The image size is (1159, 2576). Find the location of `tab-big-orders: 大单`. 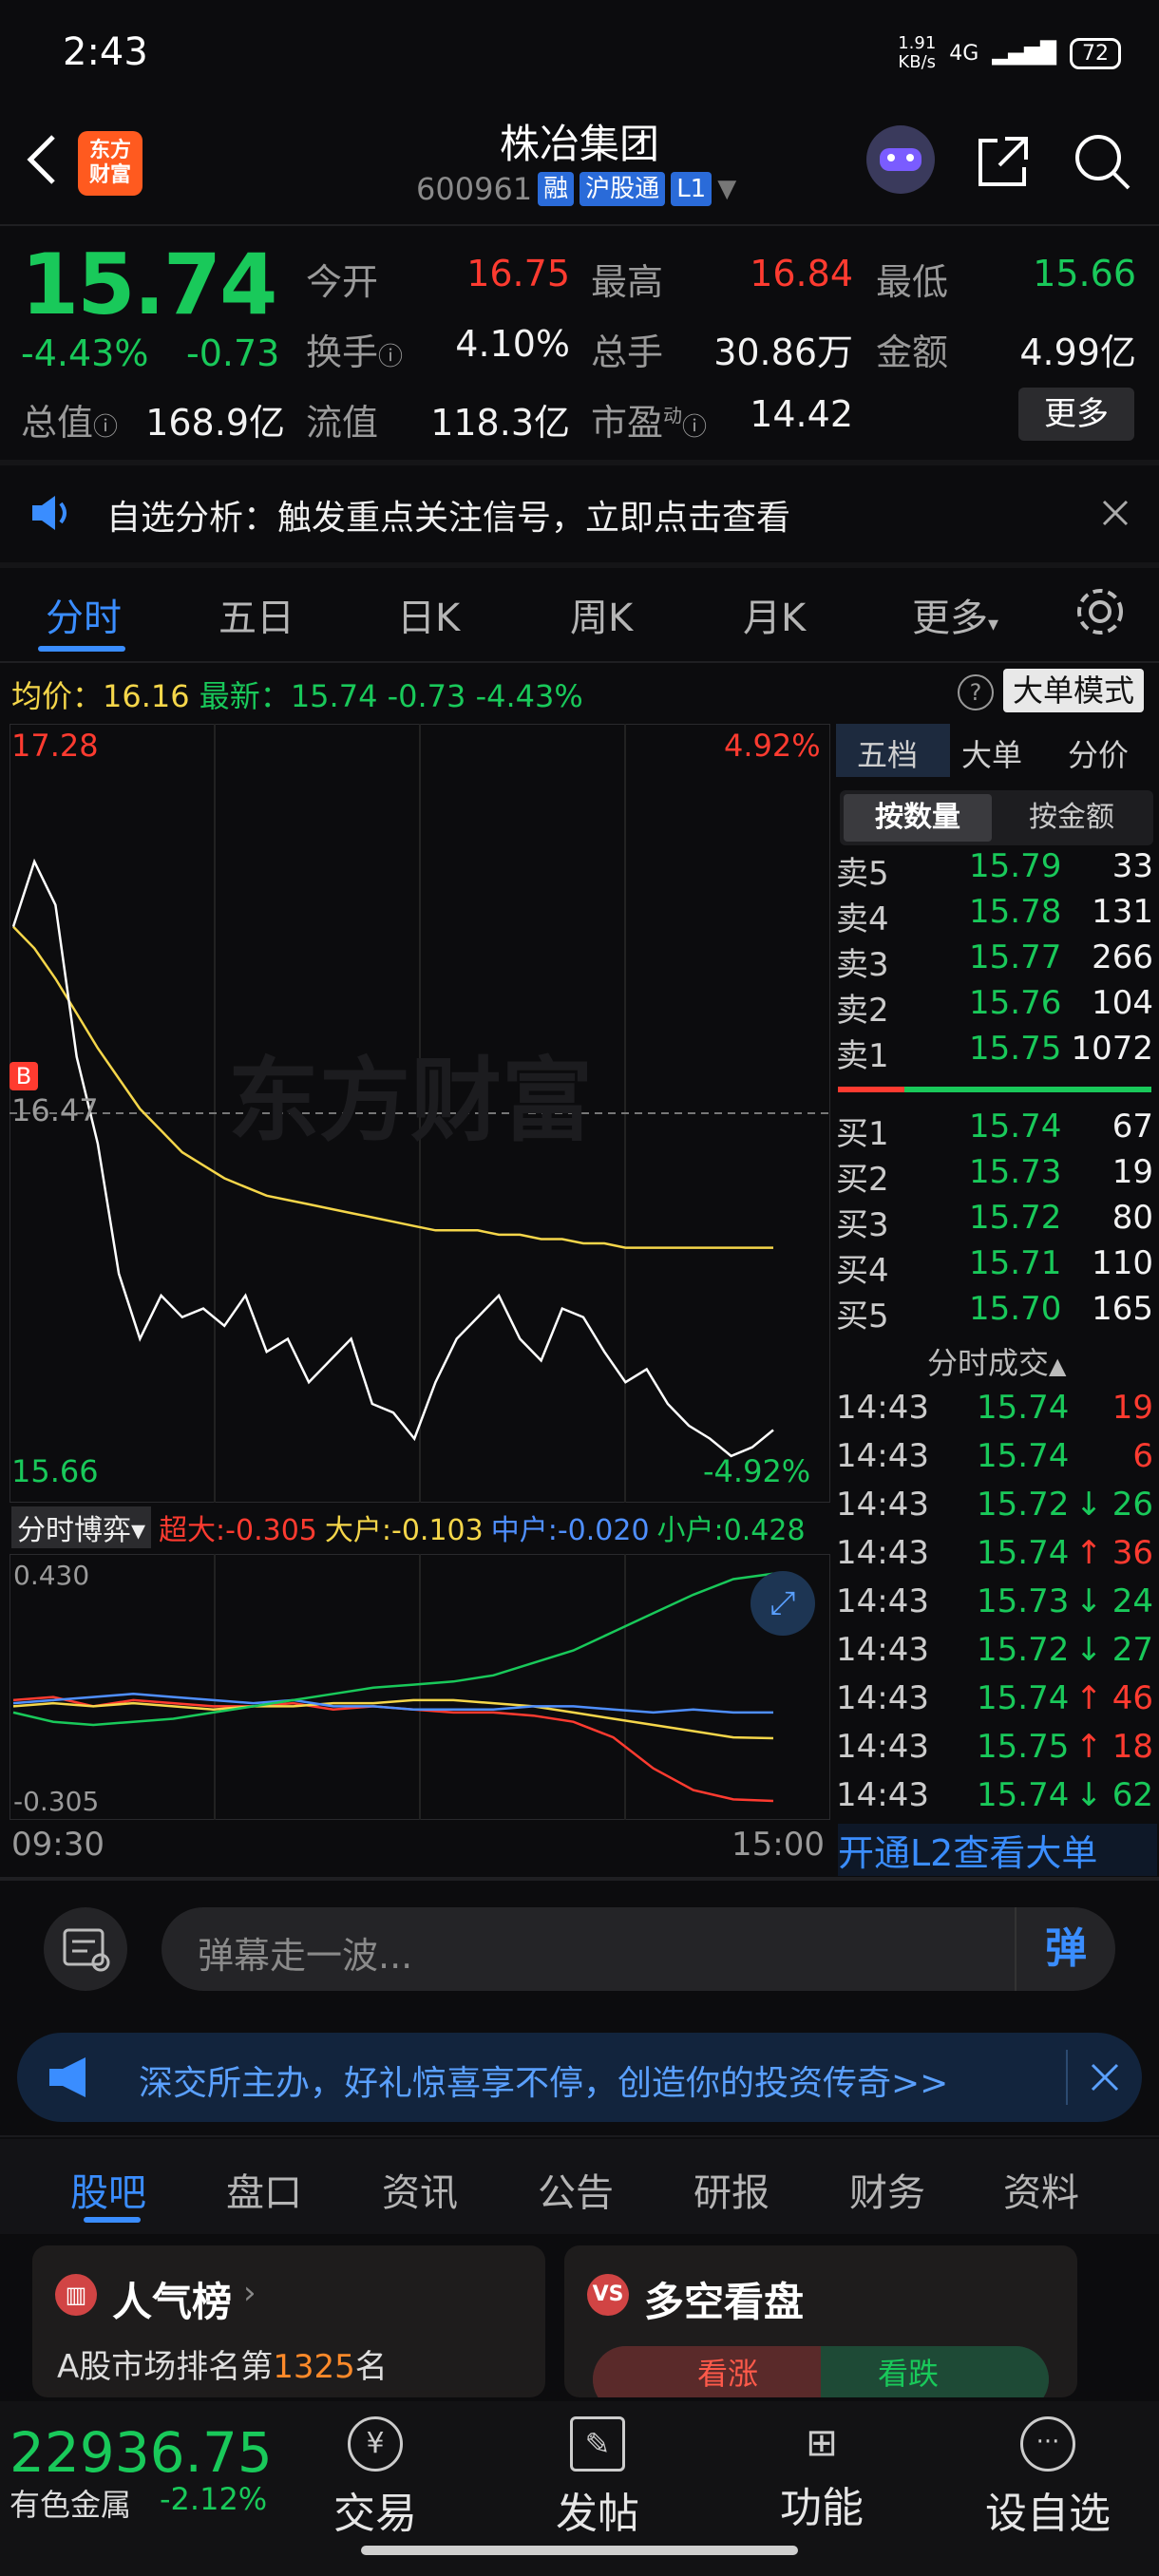

tab-big-orders: 大单 is located at coordinates (991, 753).